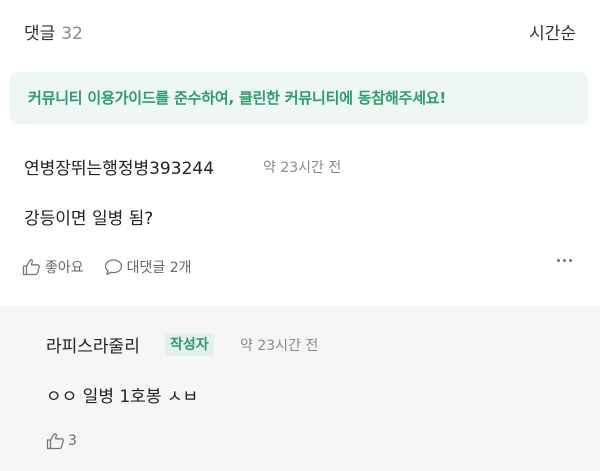 This screenshot has width=600, height=471. I want to click on speech-bubble-icon, so click(113, 267).